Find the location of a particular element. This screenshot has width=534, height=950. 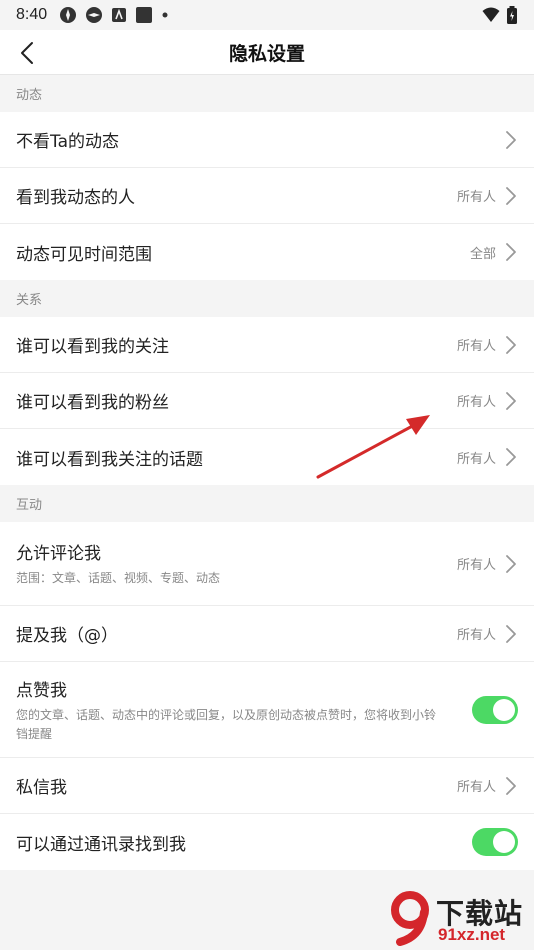

row-value: 全部 is located at coordinates (482, 254).